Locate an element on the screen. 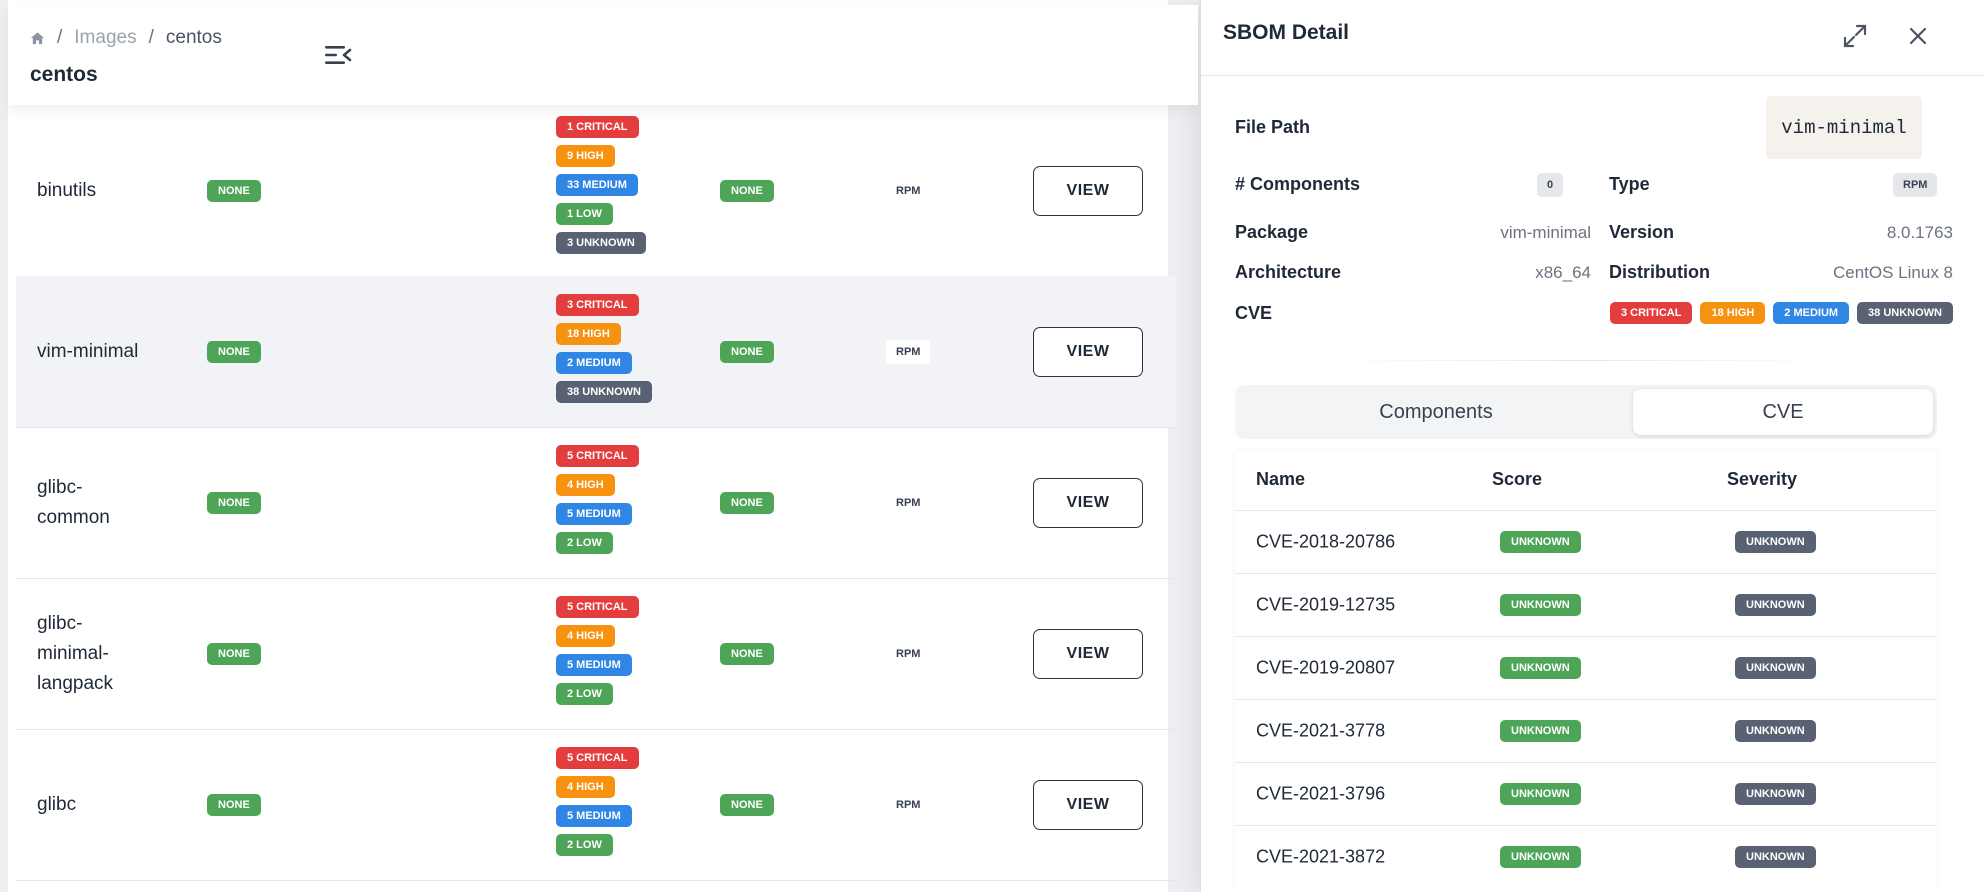  architecture-value: x86_64 is located at coordinates (1563, 272).